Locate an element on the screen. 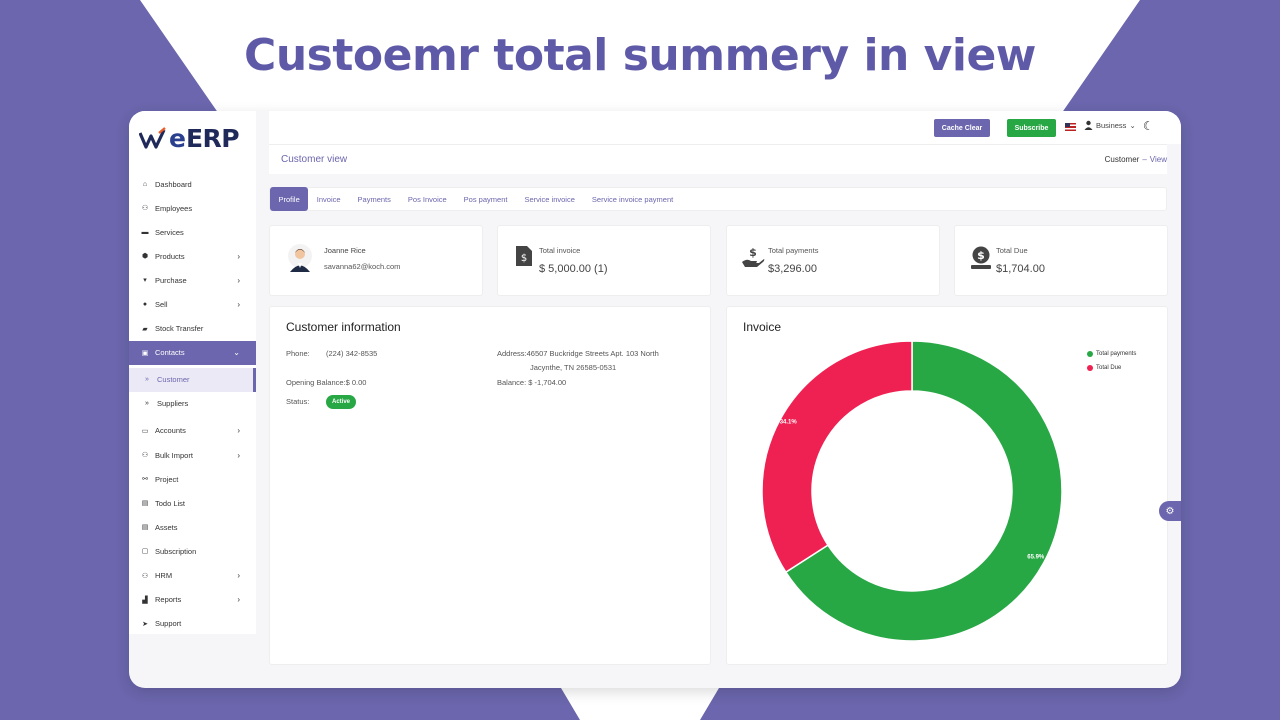 This screenshot has width=1280, height=720. sell-icon: ● is located at coordinates (145, 305).